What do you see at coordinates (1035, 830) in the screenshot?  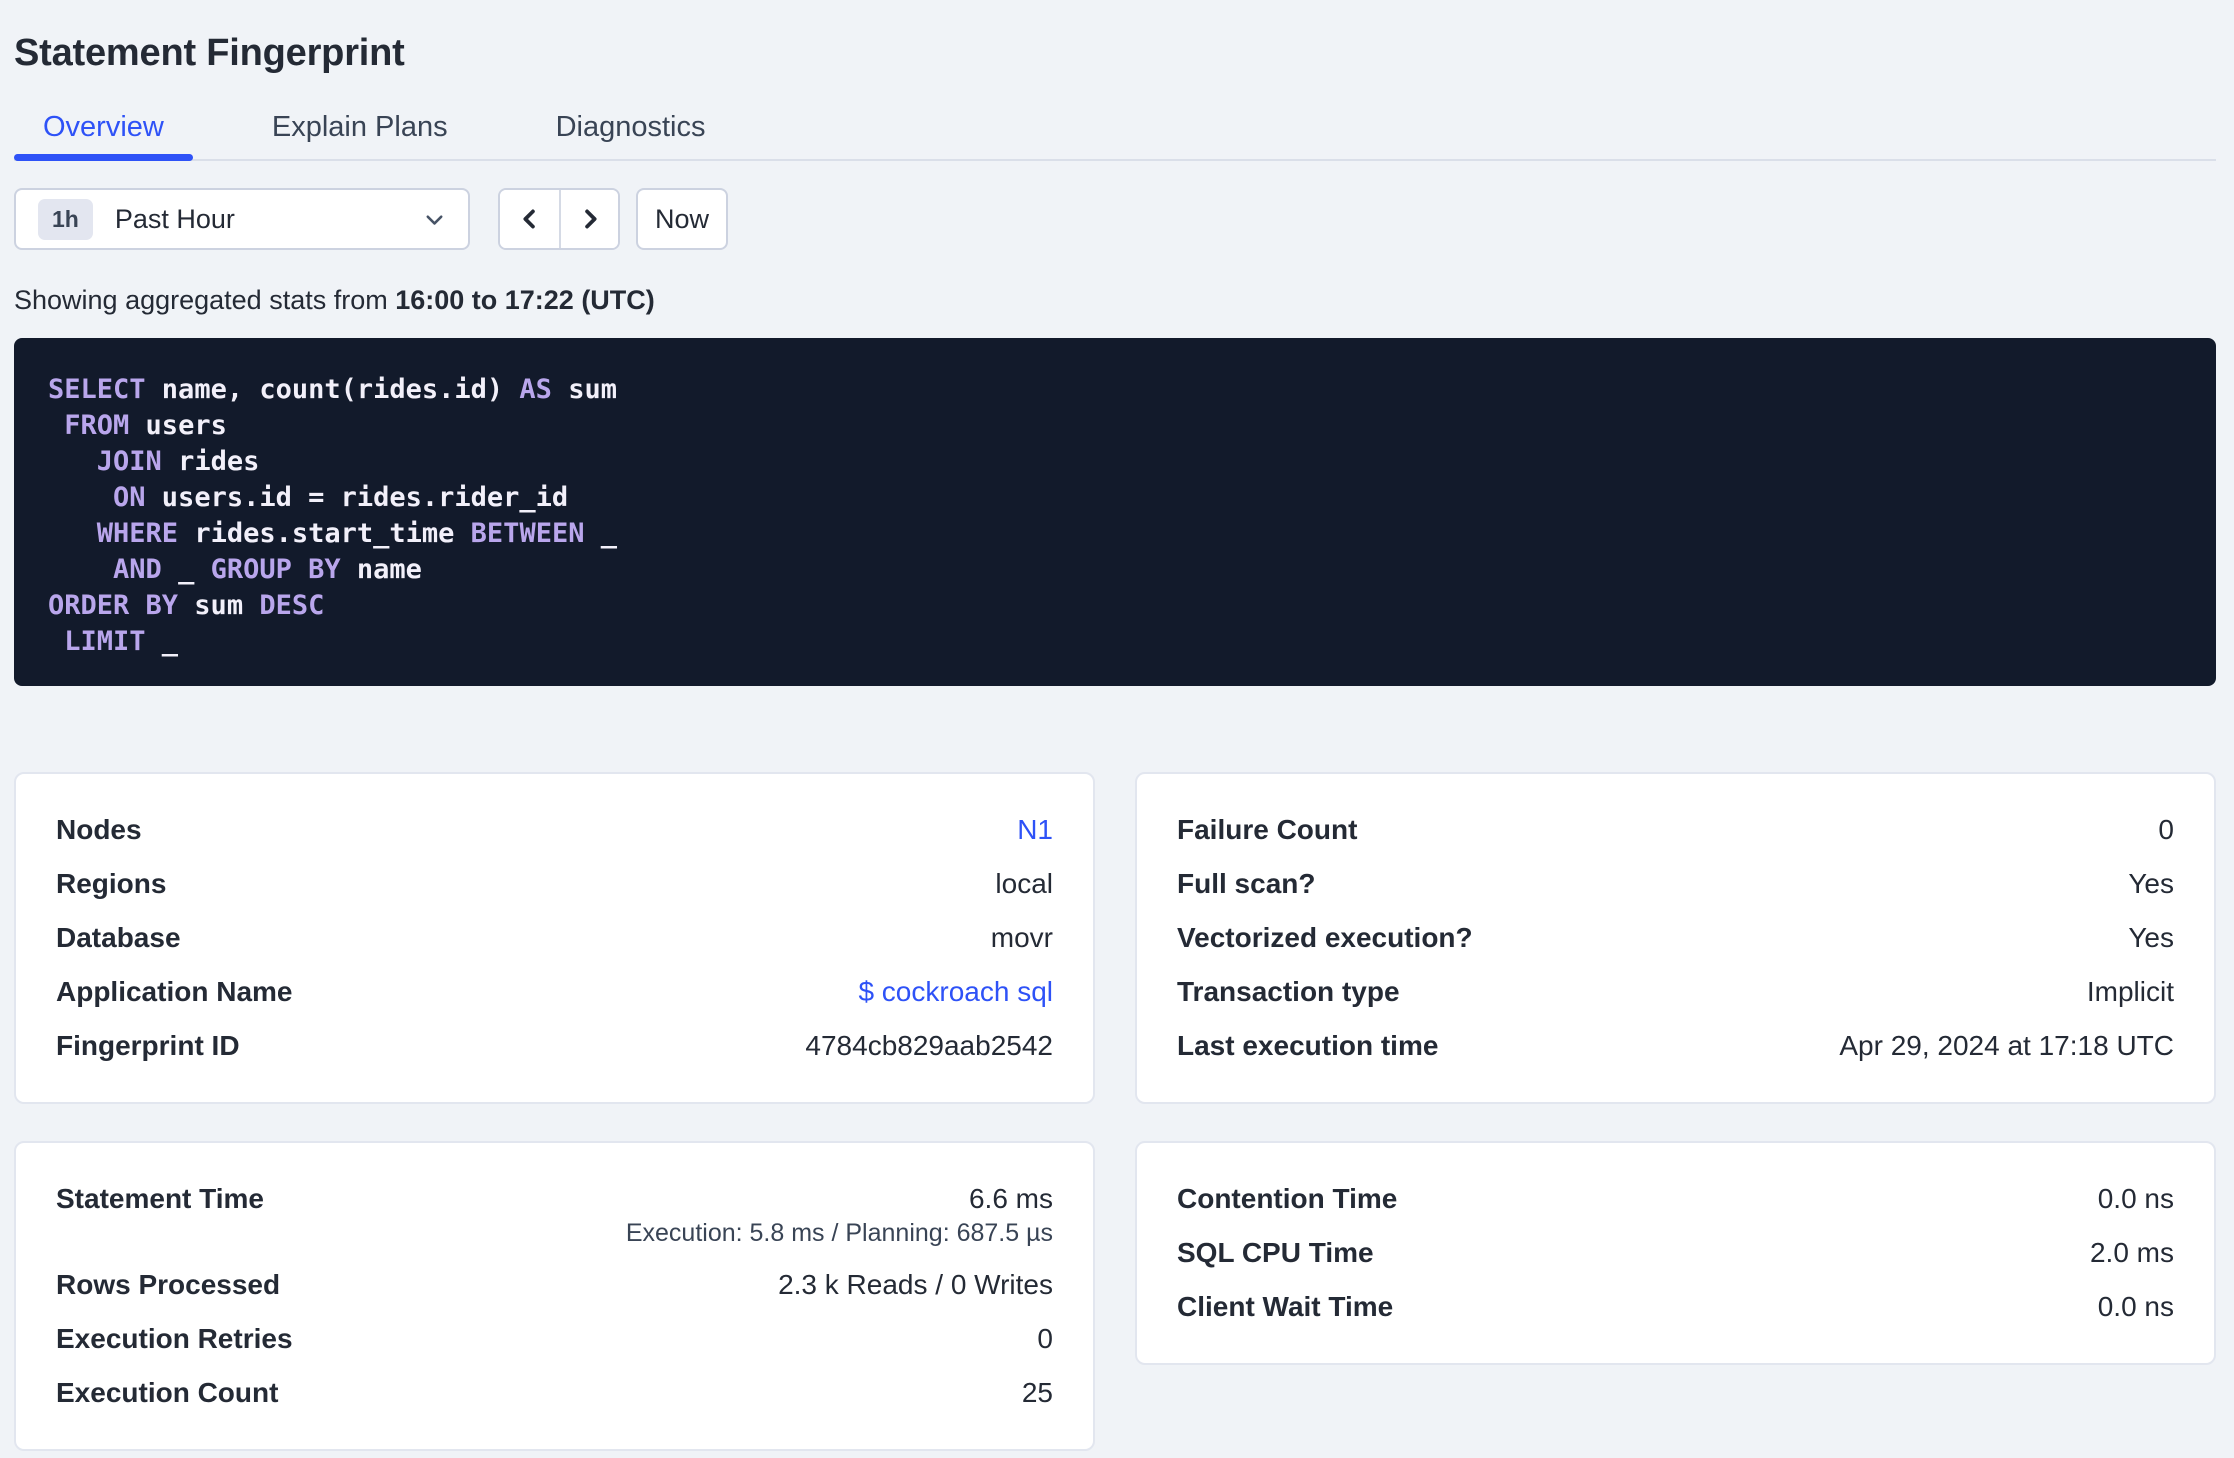 I see `nodes-link: N1` at bounding box center [1035, 830].